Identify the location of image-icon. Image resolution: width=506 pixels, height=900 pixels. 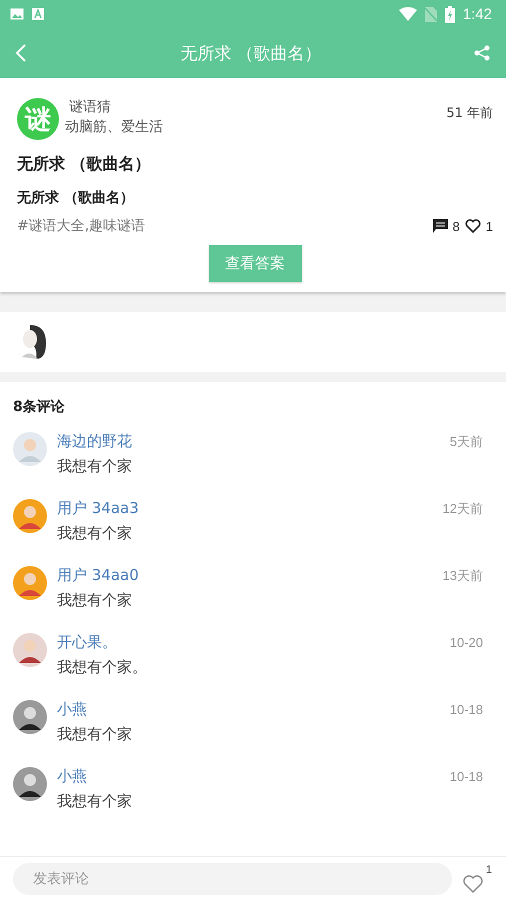
(17, 14).